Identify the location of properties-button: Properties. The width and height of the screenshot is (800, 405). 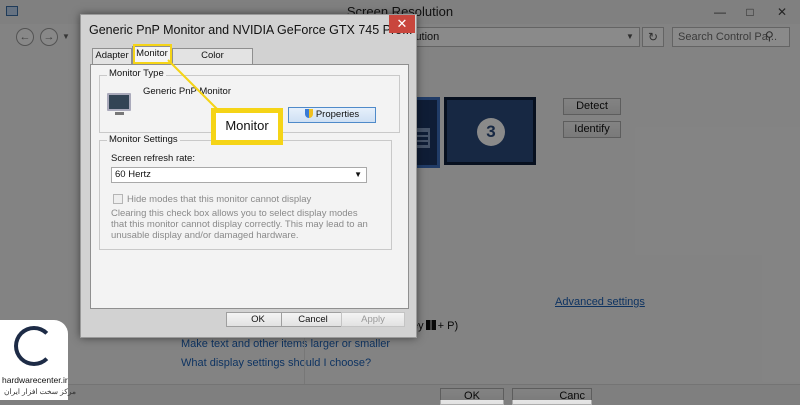
(332, 115).